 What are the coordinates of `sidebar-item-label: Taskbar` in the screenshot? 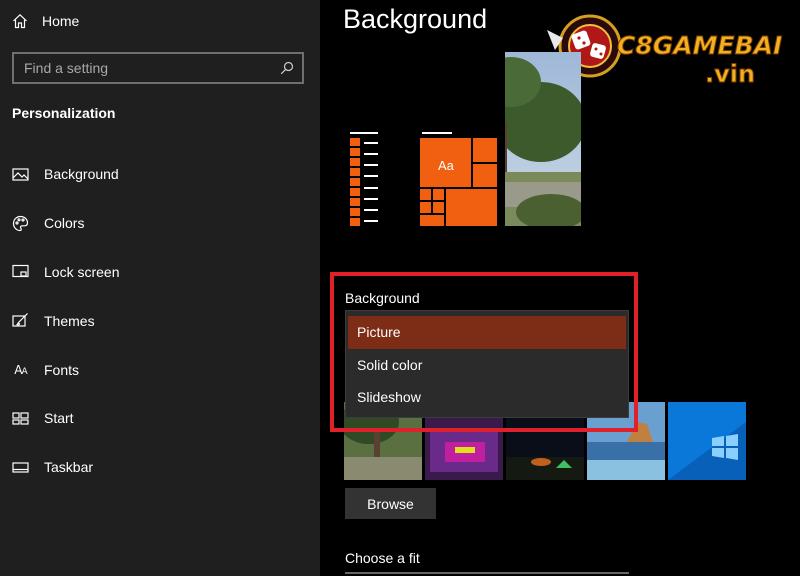 It's located at (69, 467).